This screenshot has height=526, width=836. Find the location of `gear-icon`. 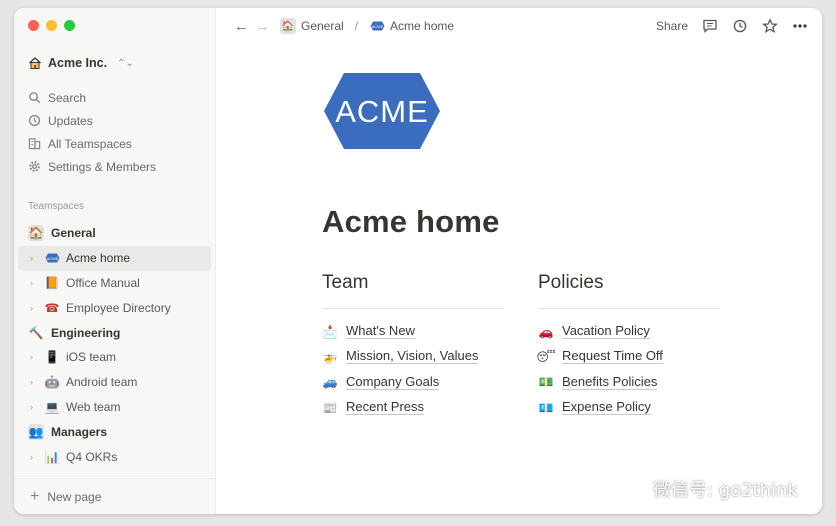

gear-icon is located at coordinates (34, 166).